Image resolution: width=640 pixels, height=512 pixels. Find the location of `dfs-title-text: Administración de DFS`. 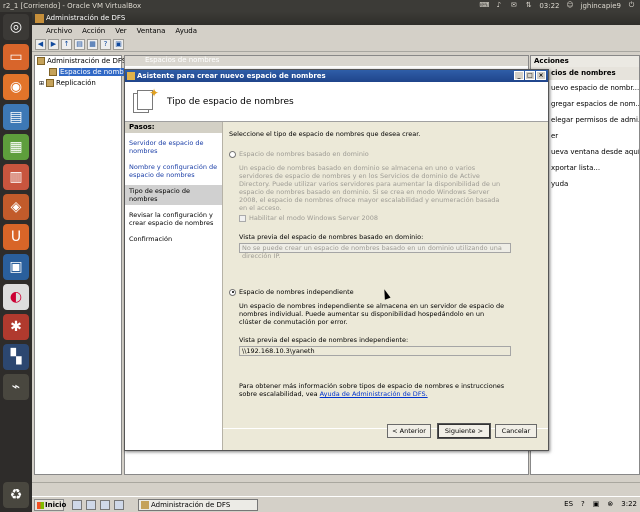

dfs-title-text: Administración de DFS is located at coordinates (86, 18).